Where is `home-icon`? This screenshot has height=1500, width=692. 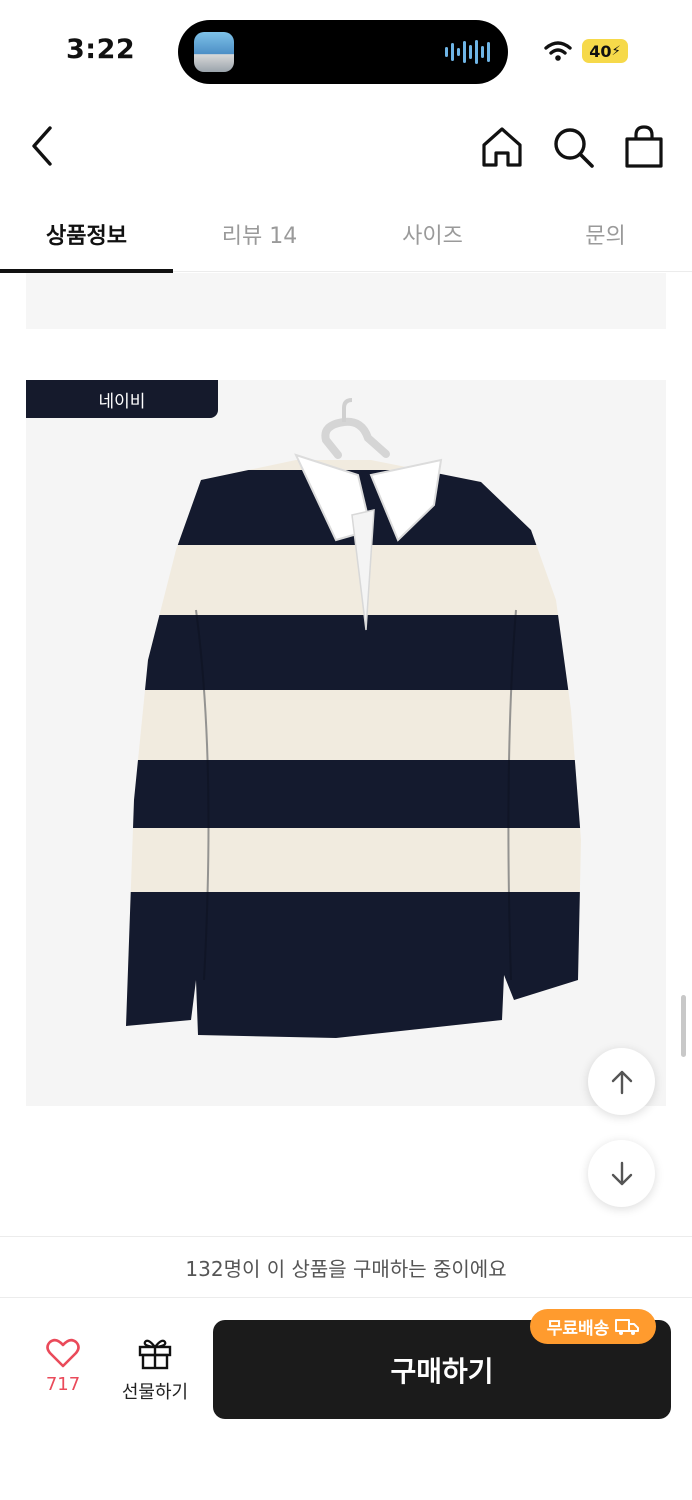 home-icon is located at coordinates (502, 147).